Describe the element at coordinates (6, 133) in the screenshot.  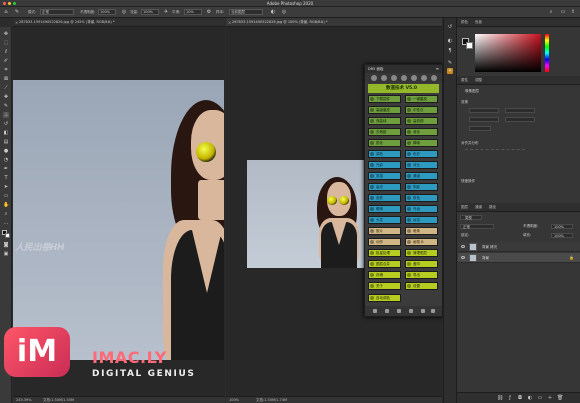
I see `eraser-tool-icon: ◧` at that location.